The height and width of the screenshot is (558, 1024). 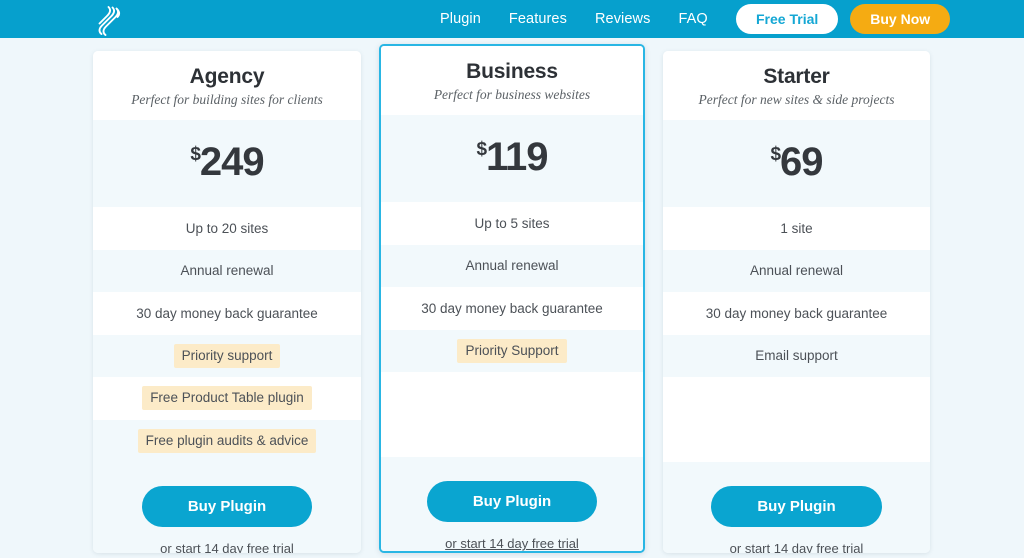 What do you see at coordinates (796, 99) in the screenshot?
I see `plan-tagline: Perfect for new sites & side projects` at bounding box center [796, 99].